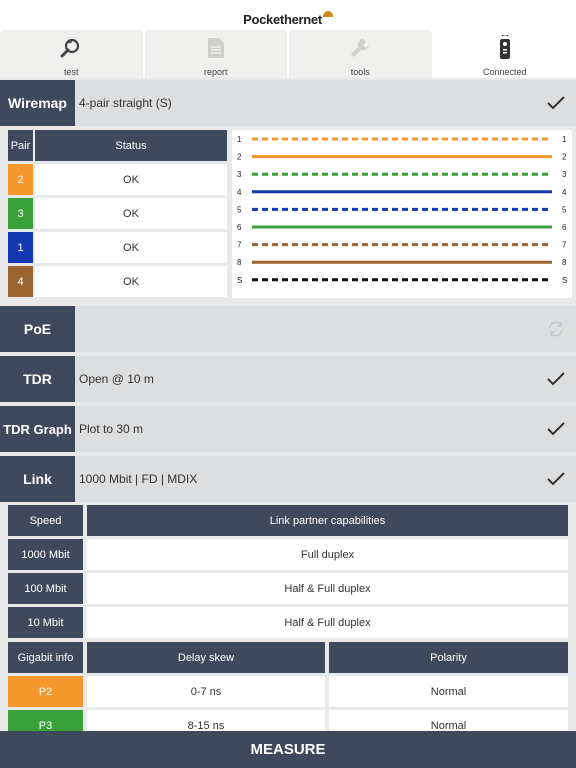 The height and width of the screenshot is (768, 576). Describe the element at coordinates (138, 479) in the screenshot. I see `link-value: 1000 Mbit | FD | MDIX` at that location.